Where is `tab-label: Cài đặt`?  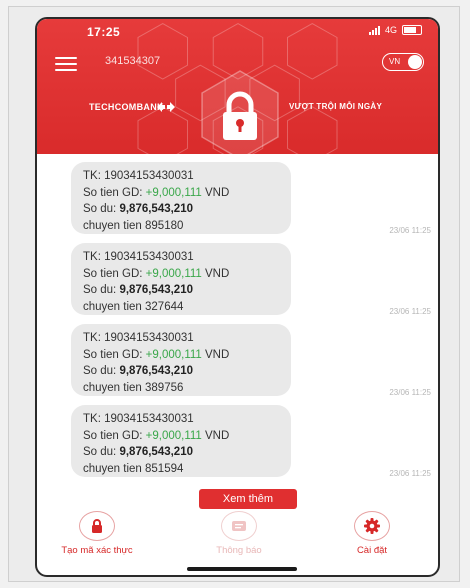
tab-label: Cài đặt is located at coordinates (372, 550).